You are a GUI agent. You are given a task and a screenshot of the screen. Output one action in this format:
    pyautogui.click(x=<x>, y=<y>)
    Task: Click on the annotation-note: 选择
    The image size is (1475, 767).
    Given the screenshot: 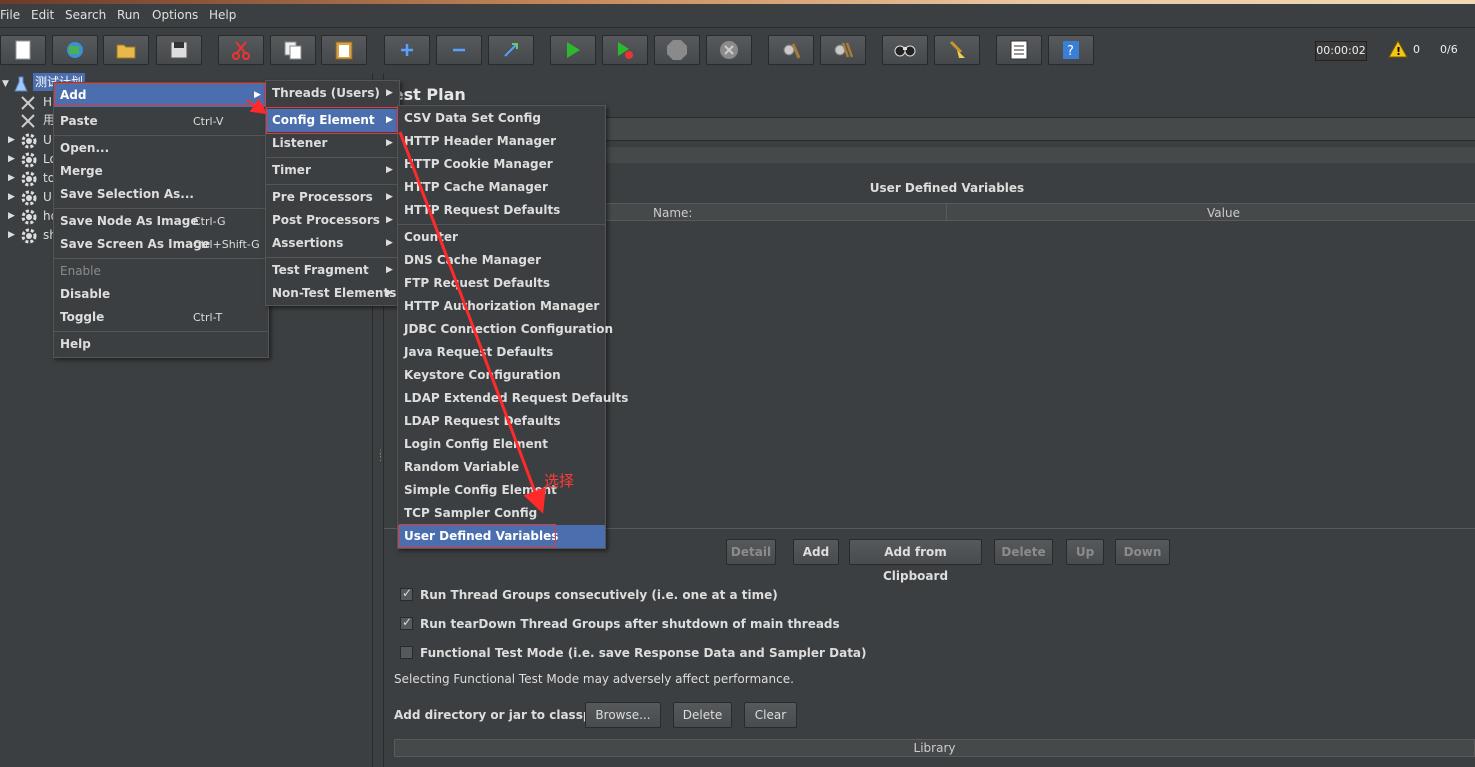 What is the action you would take?
    pyautogui.click(x=559, y=481)
    